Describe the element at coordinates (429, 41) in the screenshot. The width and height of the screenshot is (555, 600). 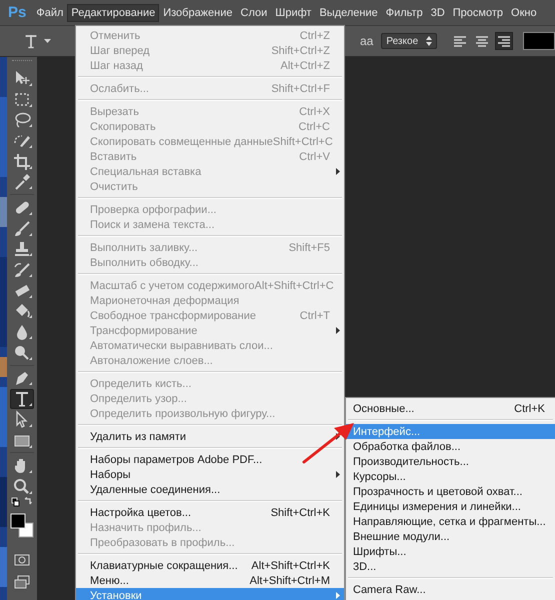
I see `spinner-arrows-icon` at that location.